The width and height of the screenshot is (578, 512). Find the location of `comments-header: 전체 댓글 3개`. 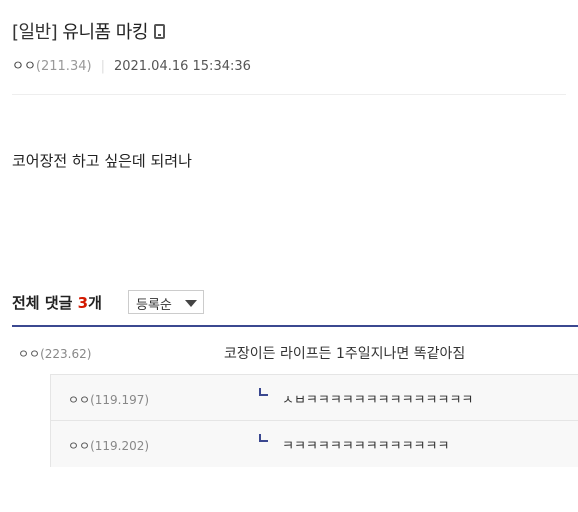

comments-header: 전체 댓글 3개 is located at coordinates (57, 302).